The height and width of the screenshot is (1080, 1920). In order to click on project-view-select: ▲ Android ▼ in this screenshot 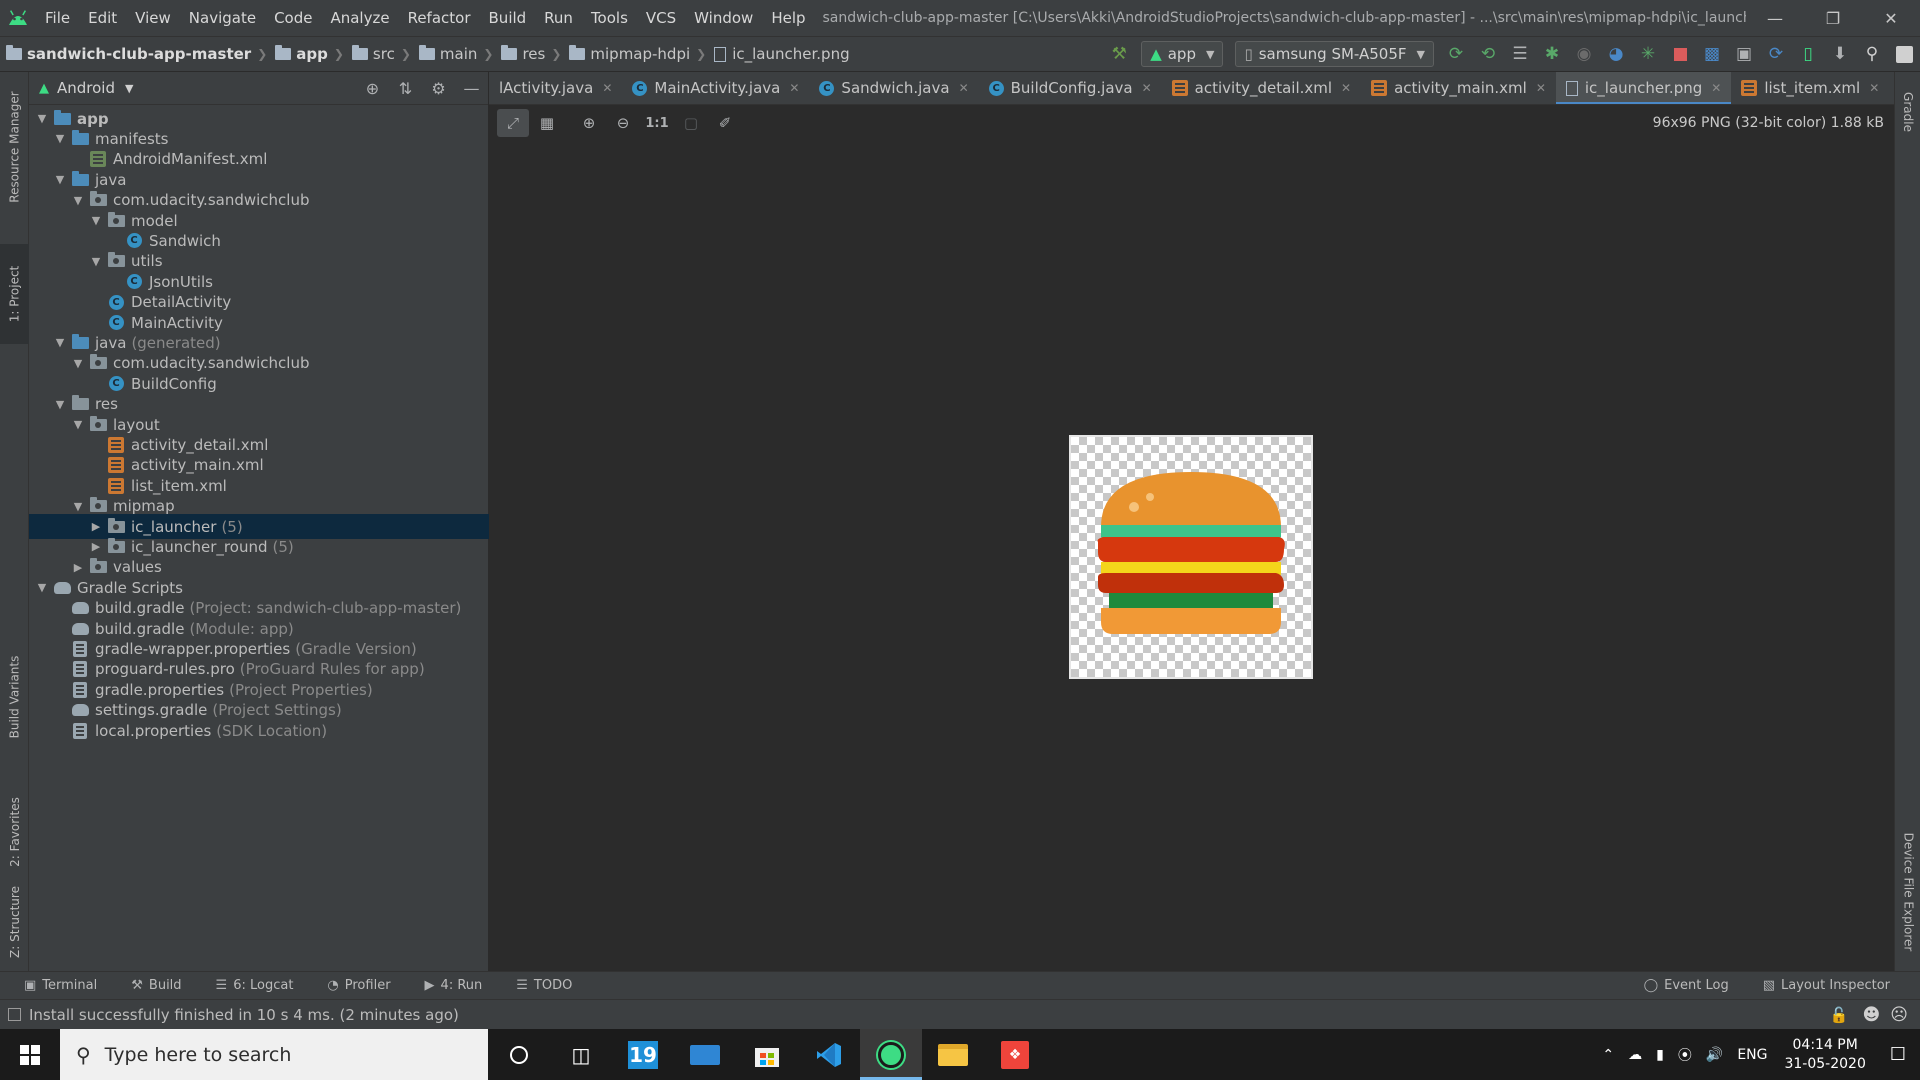, I will do `click(81, 88)`.